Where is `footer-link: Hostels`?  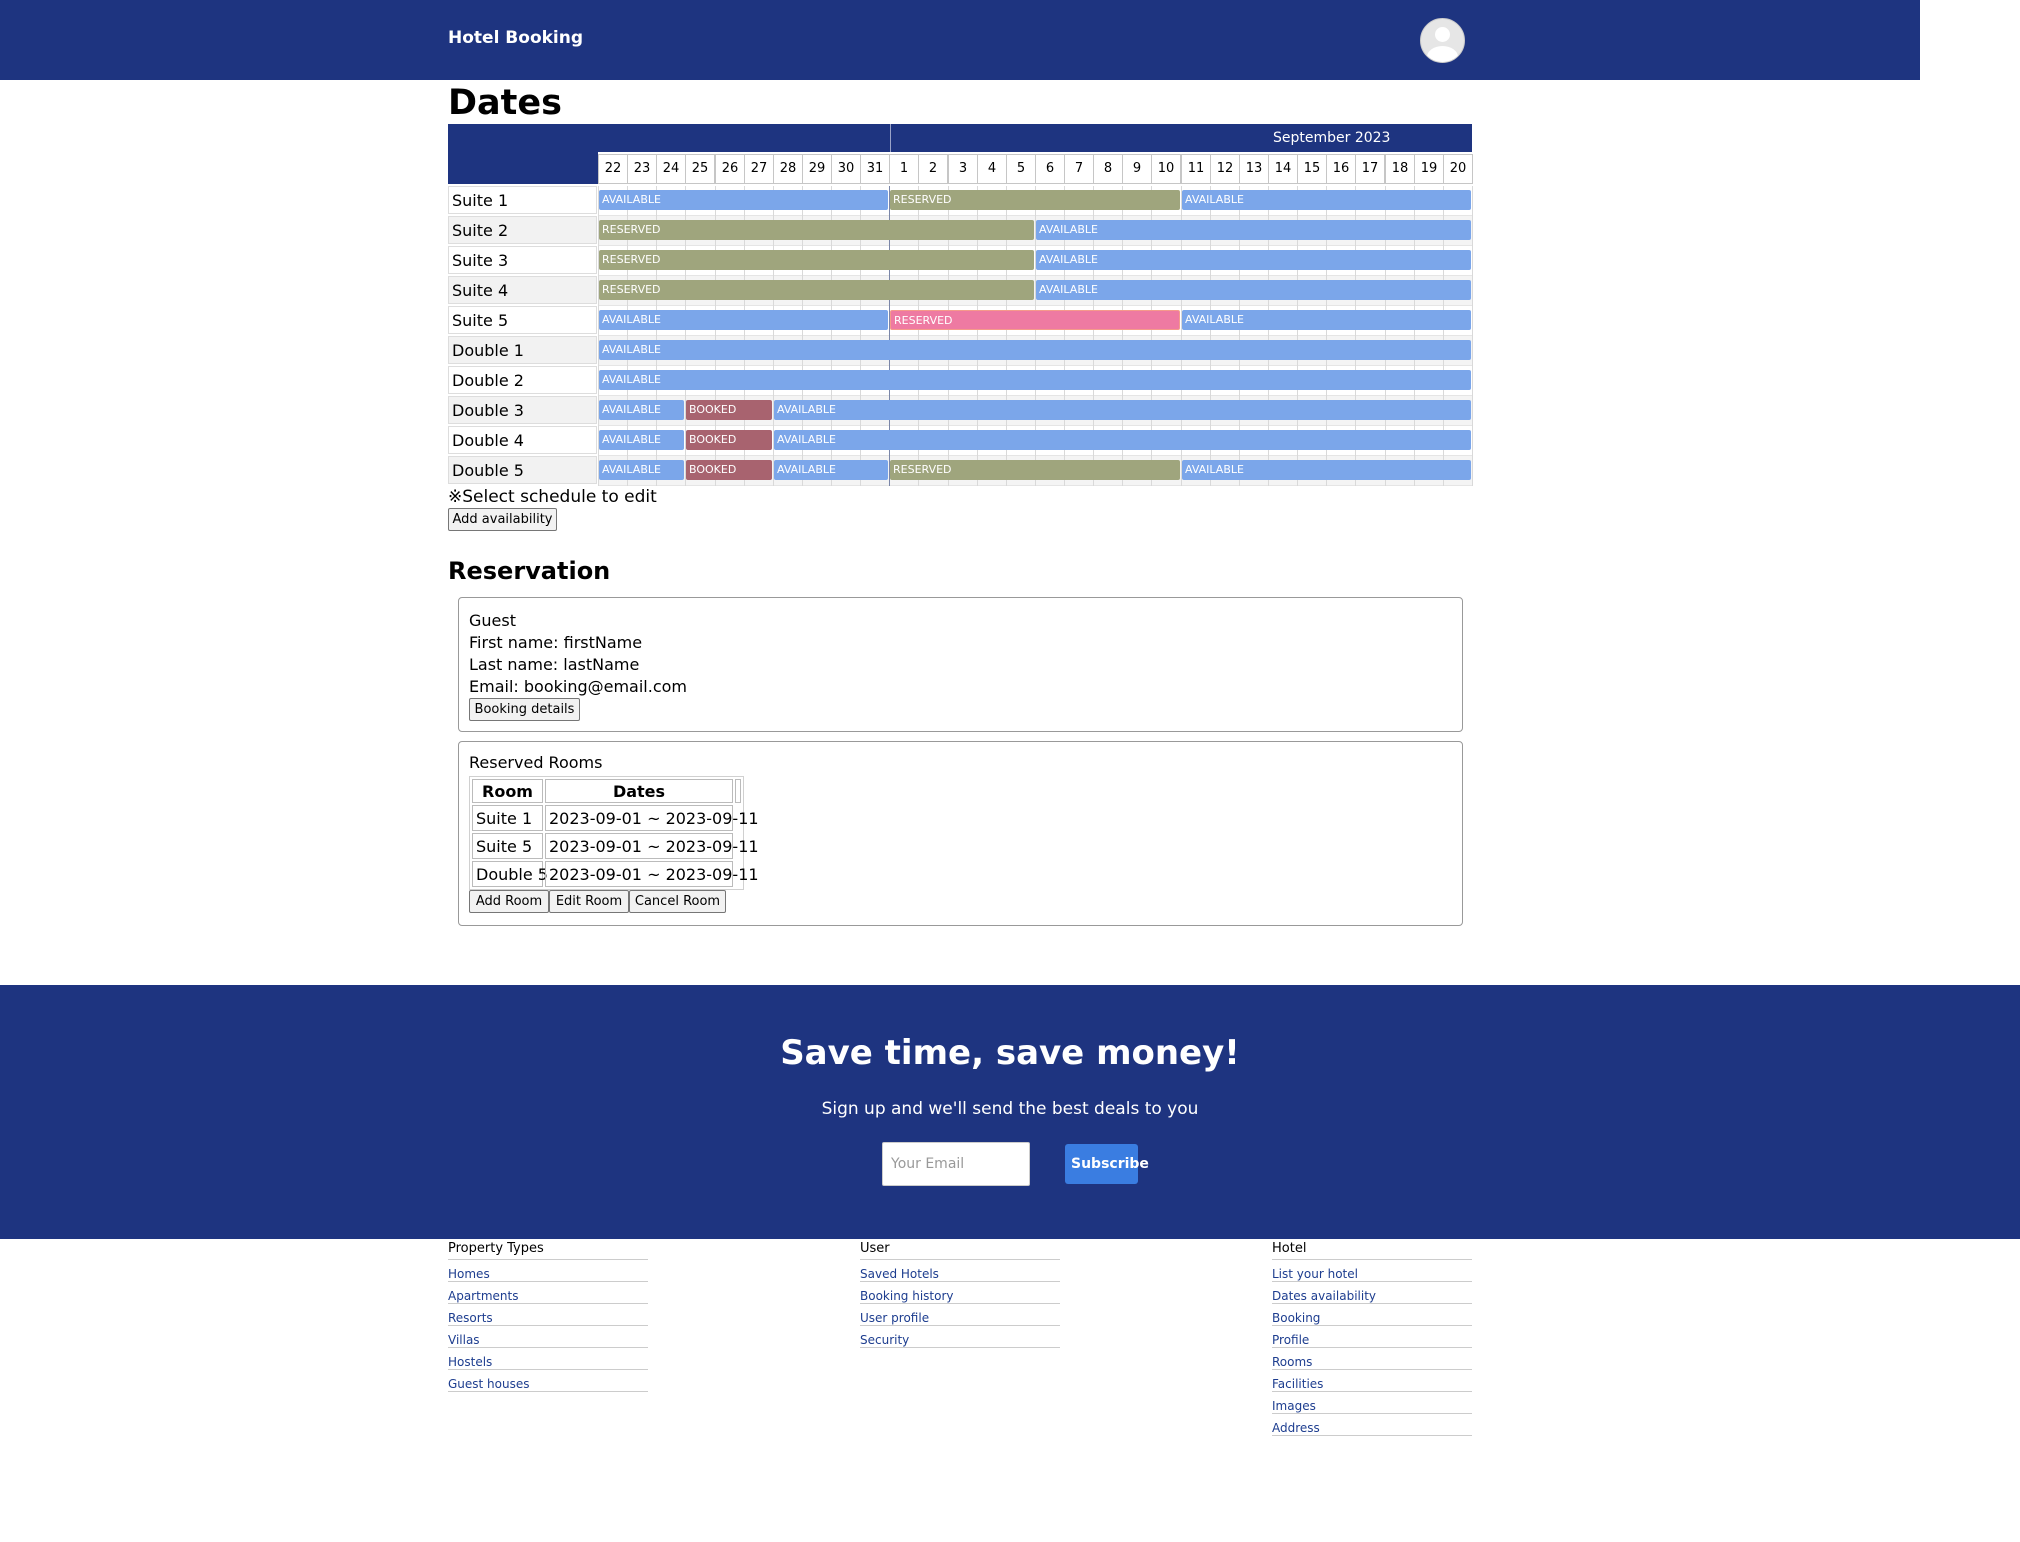 footer-link: Hostels is located at coordinates (548, 1359).